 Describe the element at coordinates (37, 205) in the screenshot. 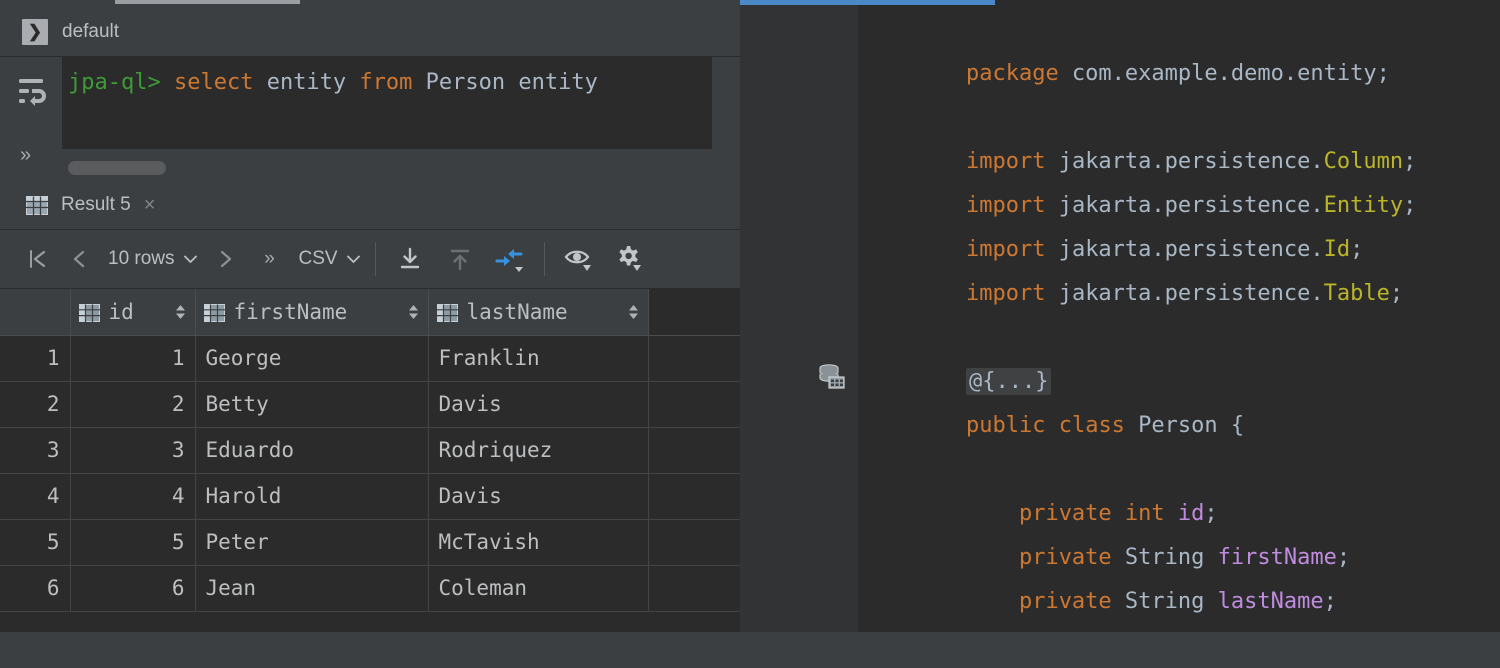

I see `table-grid-icon` at that location.